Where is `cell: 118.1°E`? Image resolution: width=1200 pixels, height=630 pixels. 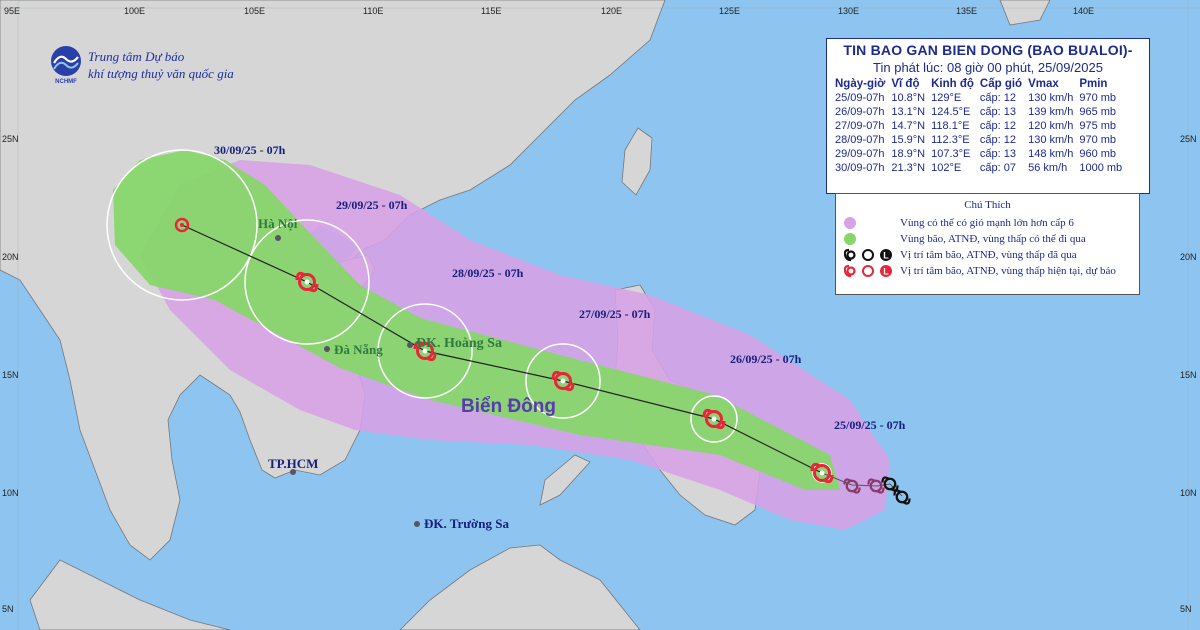
cell: 118.1°E is located at coordinates (950, 126).